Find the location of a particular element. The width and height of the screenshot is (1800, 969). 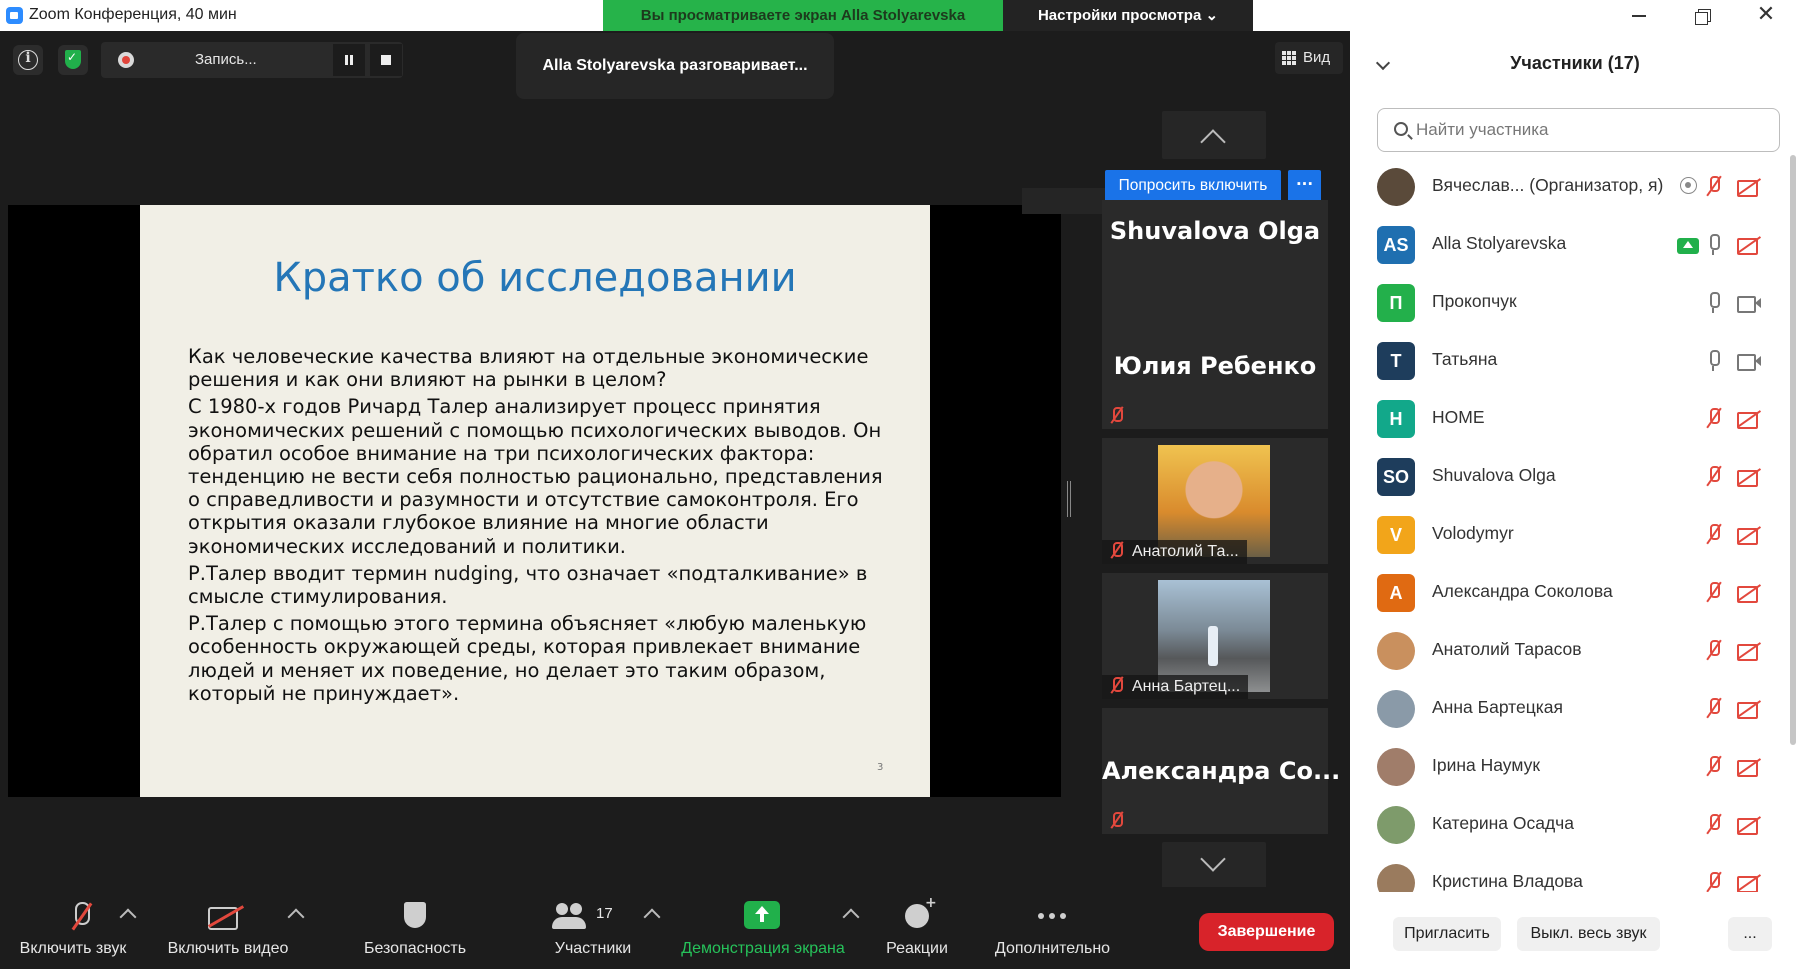

mute-all-button: Выкл. весь звук is located at coordinates (1588, 934).